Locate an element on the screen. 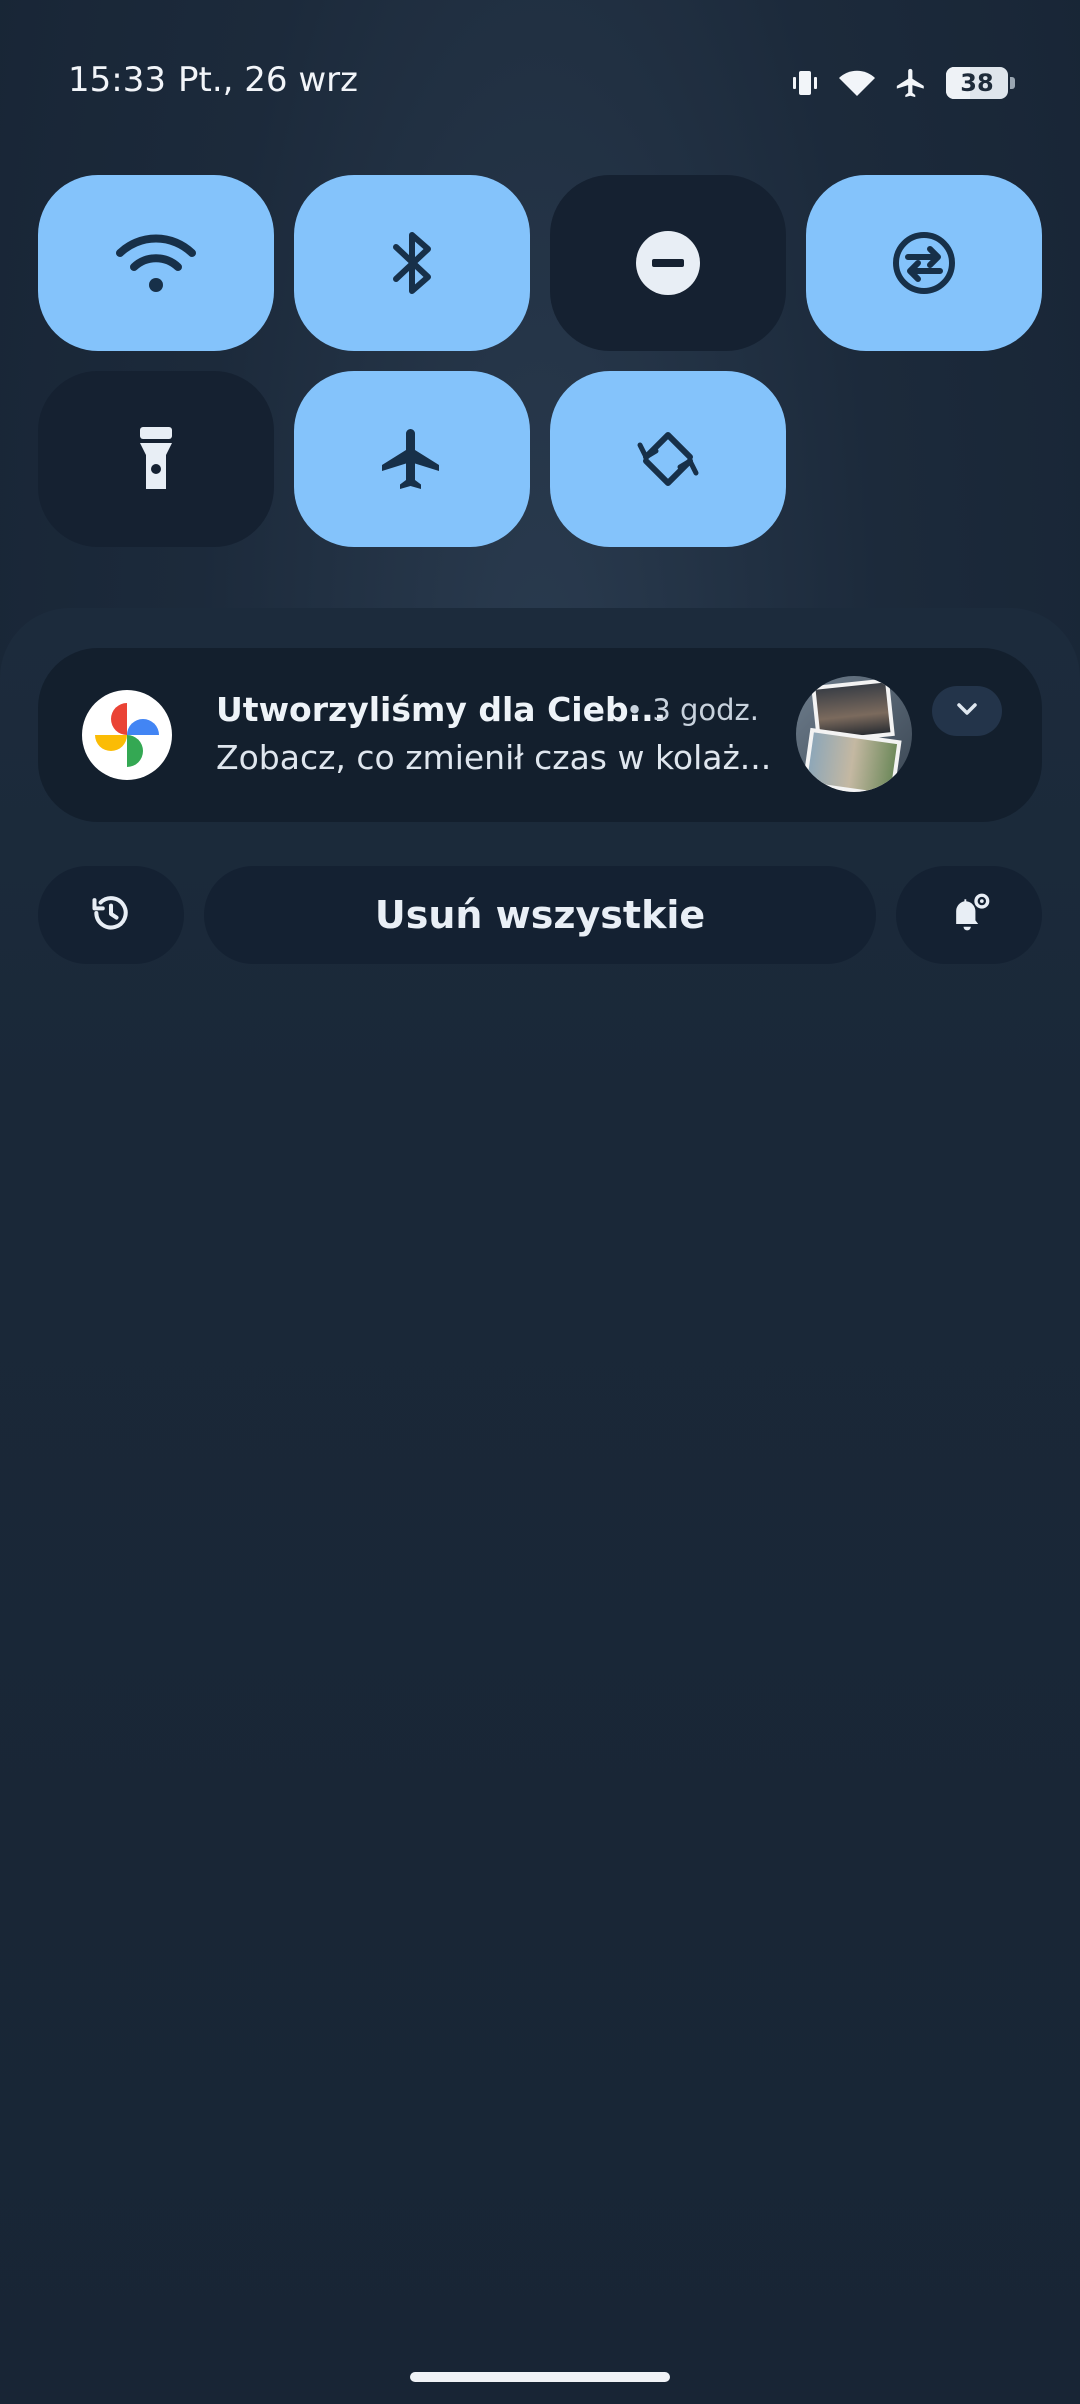 This screenshot has height=2404, width=1080. tile-wifi is located at coordinates (156, 263).